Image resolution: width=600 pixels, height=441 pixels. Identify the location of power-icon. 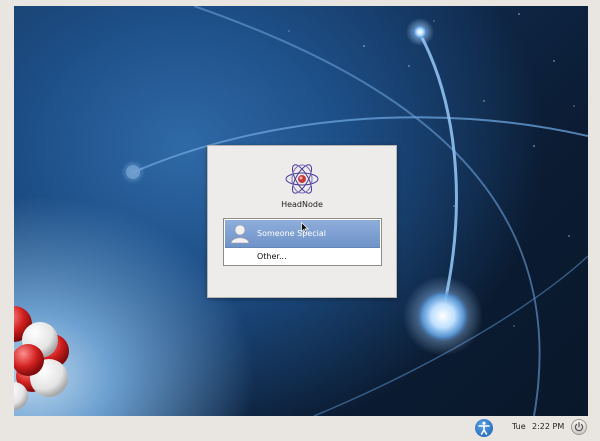
(579, 427).